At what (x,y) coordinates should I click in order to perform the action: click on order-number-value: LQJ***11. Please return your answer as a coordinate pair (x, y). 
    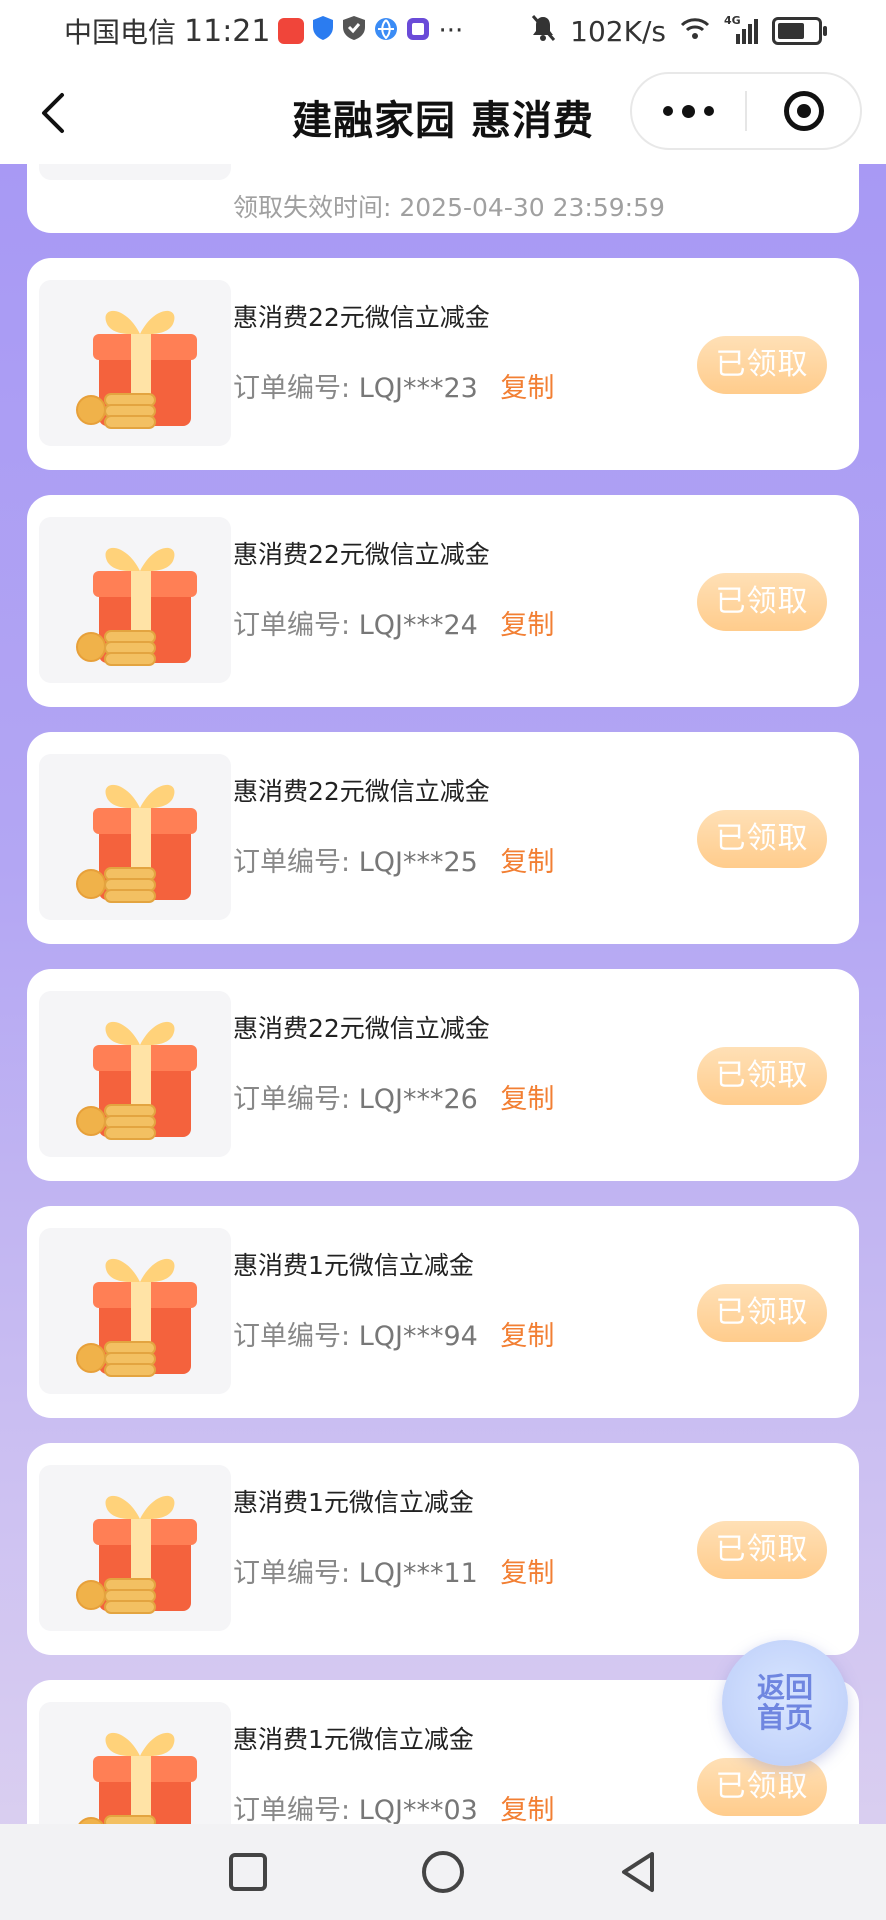
    Looking at the image, I should click on (418, 1573).